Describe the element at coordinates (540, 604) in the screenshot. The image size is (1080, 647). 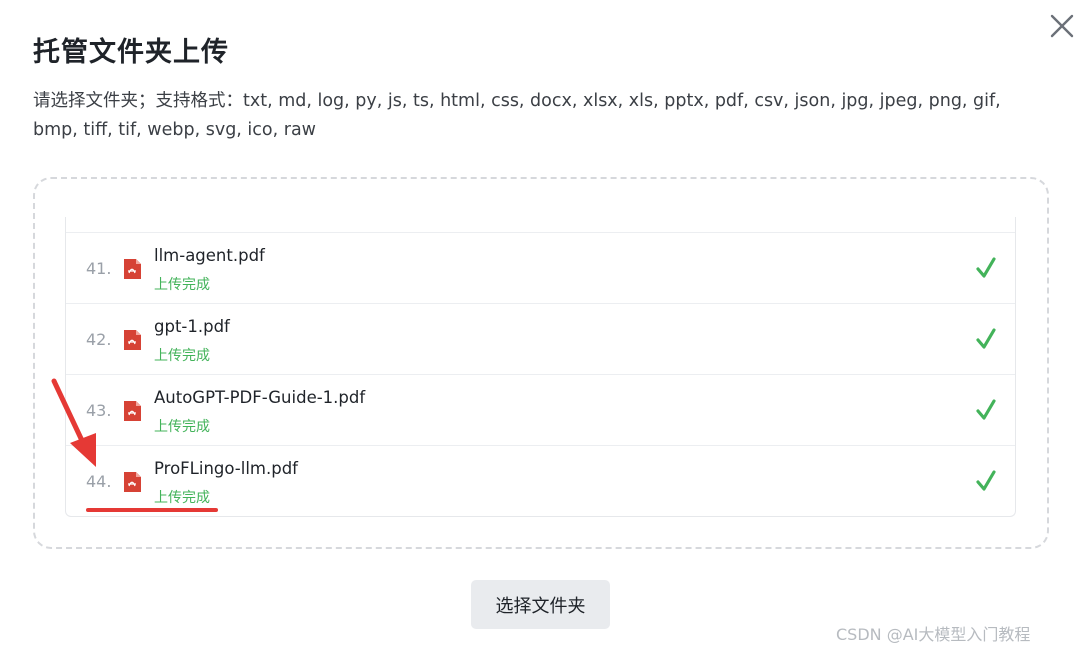
I see `select-folder-button: 选择文件夹` at that location.